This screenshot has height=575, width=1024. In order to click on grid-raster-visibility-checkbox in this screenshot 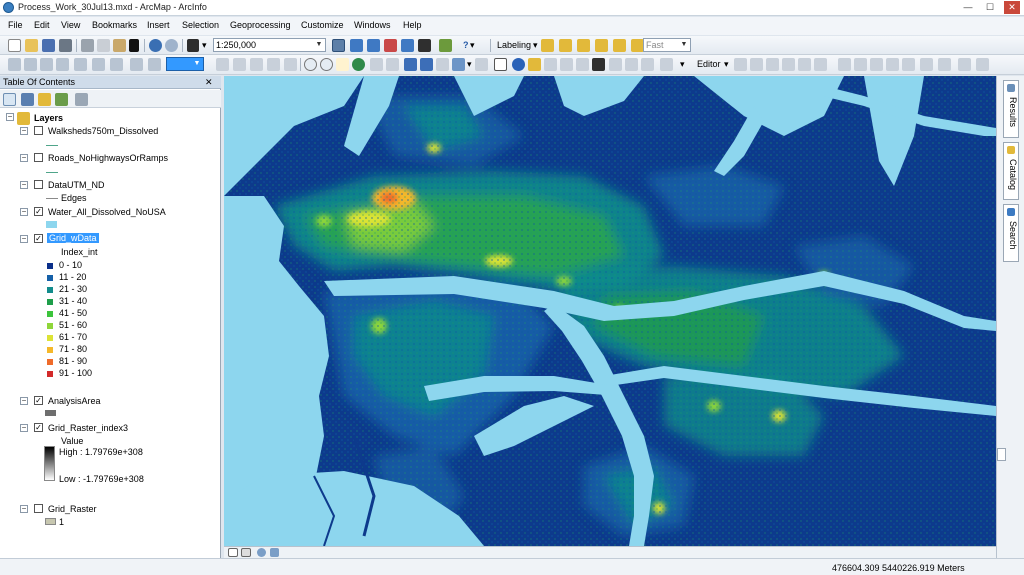, I will do `click(38, 508)`.